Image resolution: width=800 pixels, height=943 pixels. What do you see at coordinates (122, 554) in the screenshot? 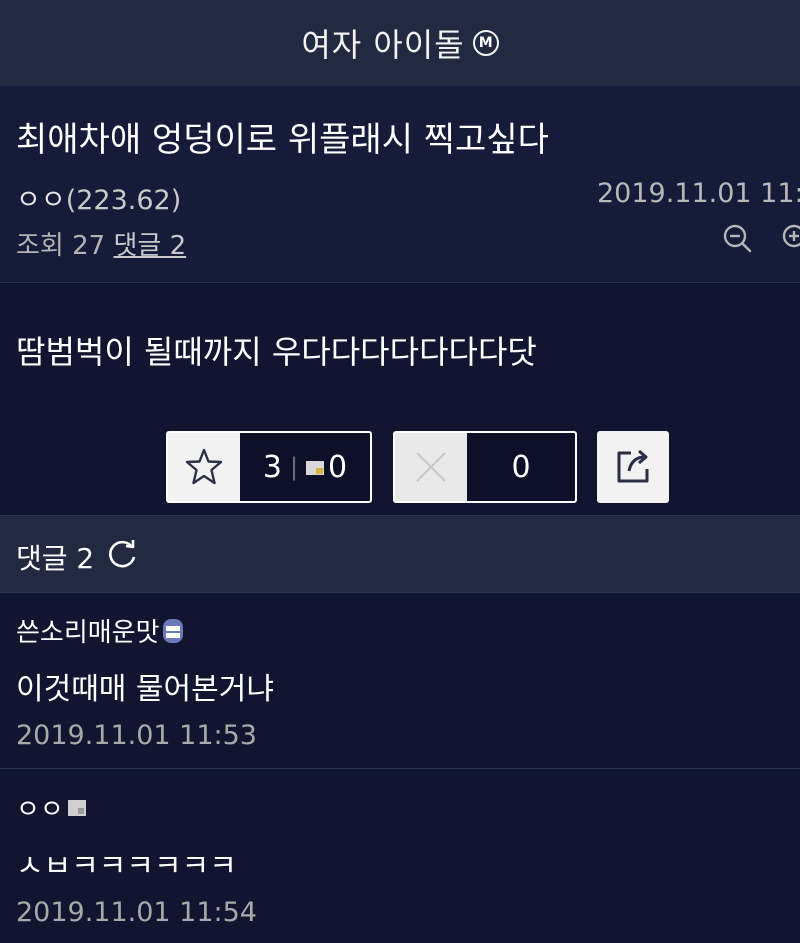
I see `refresh-icon` at bounding box center [122, 554].